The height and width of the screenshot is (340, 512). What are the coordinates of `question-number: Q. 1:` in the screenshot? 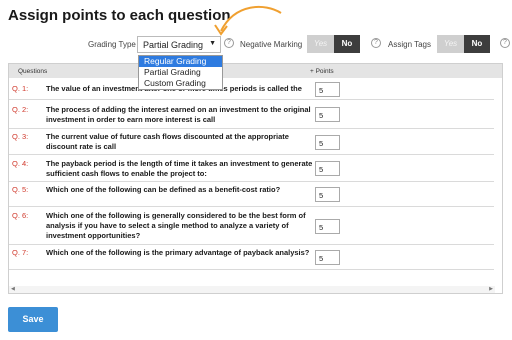 It's located at (20, 88).